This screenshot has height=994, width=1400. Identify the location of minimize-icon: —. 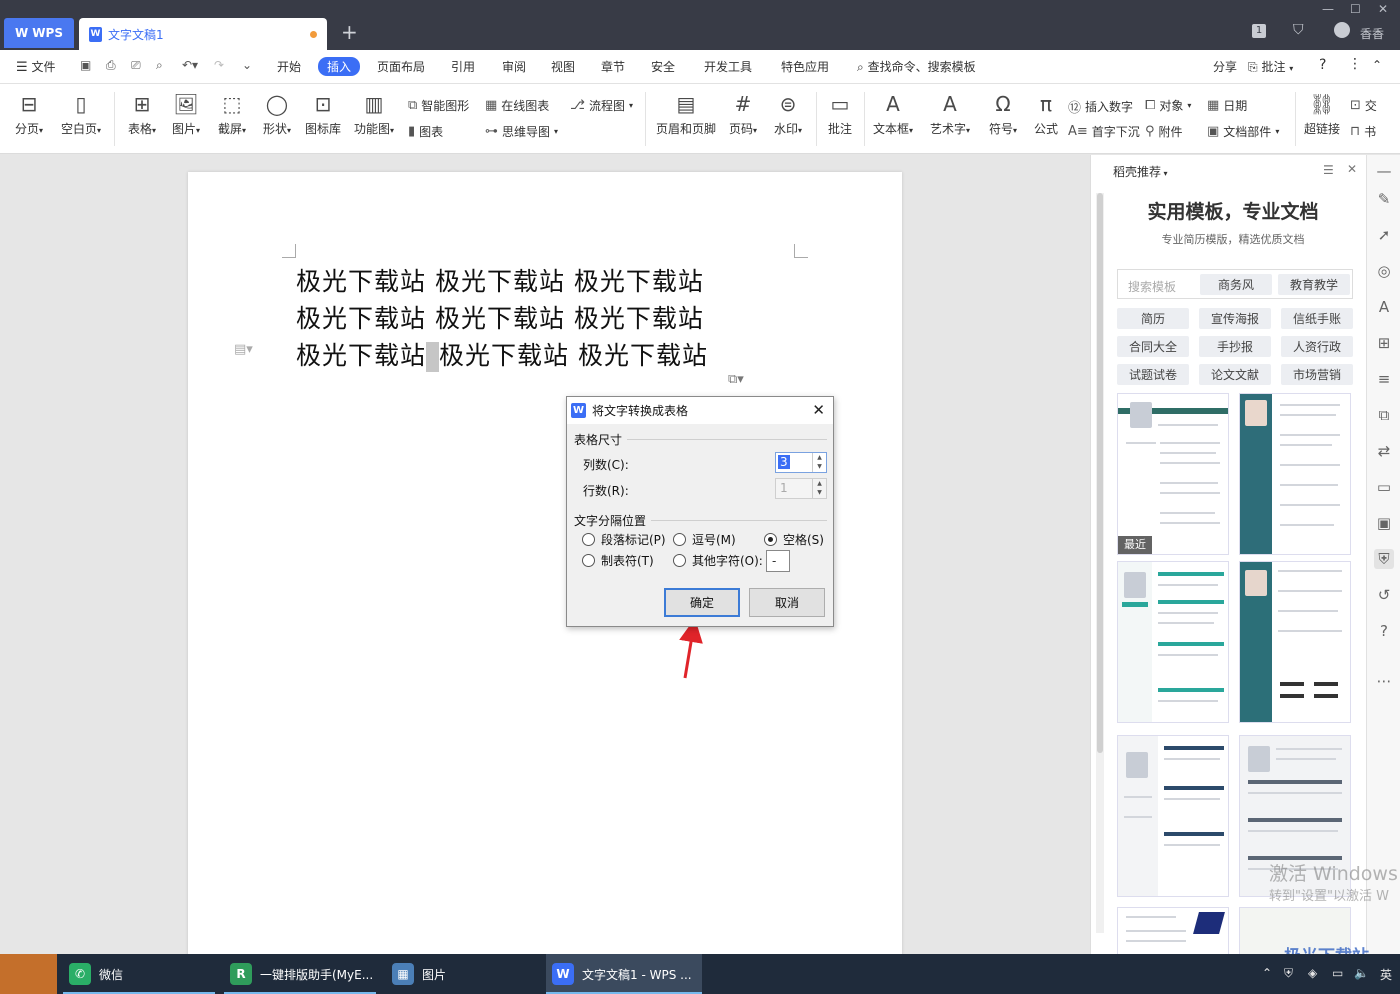
(1328, 9).